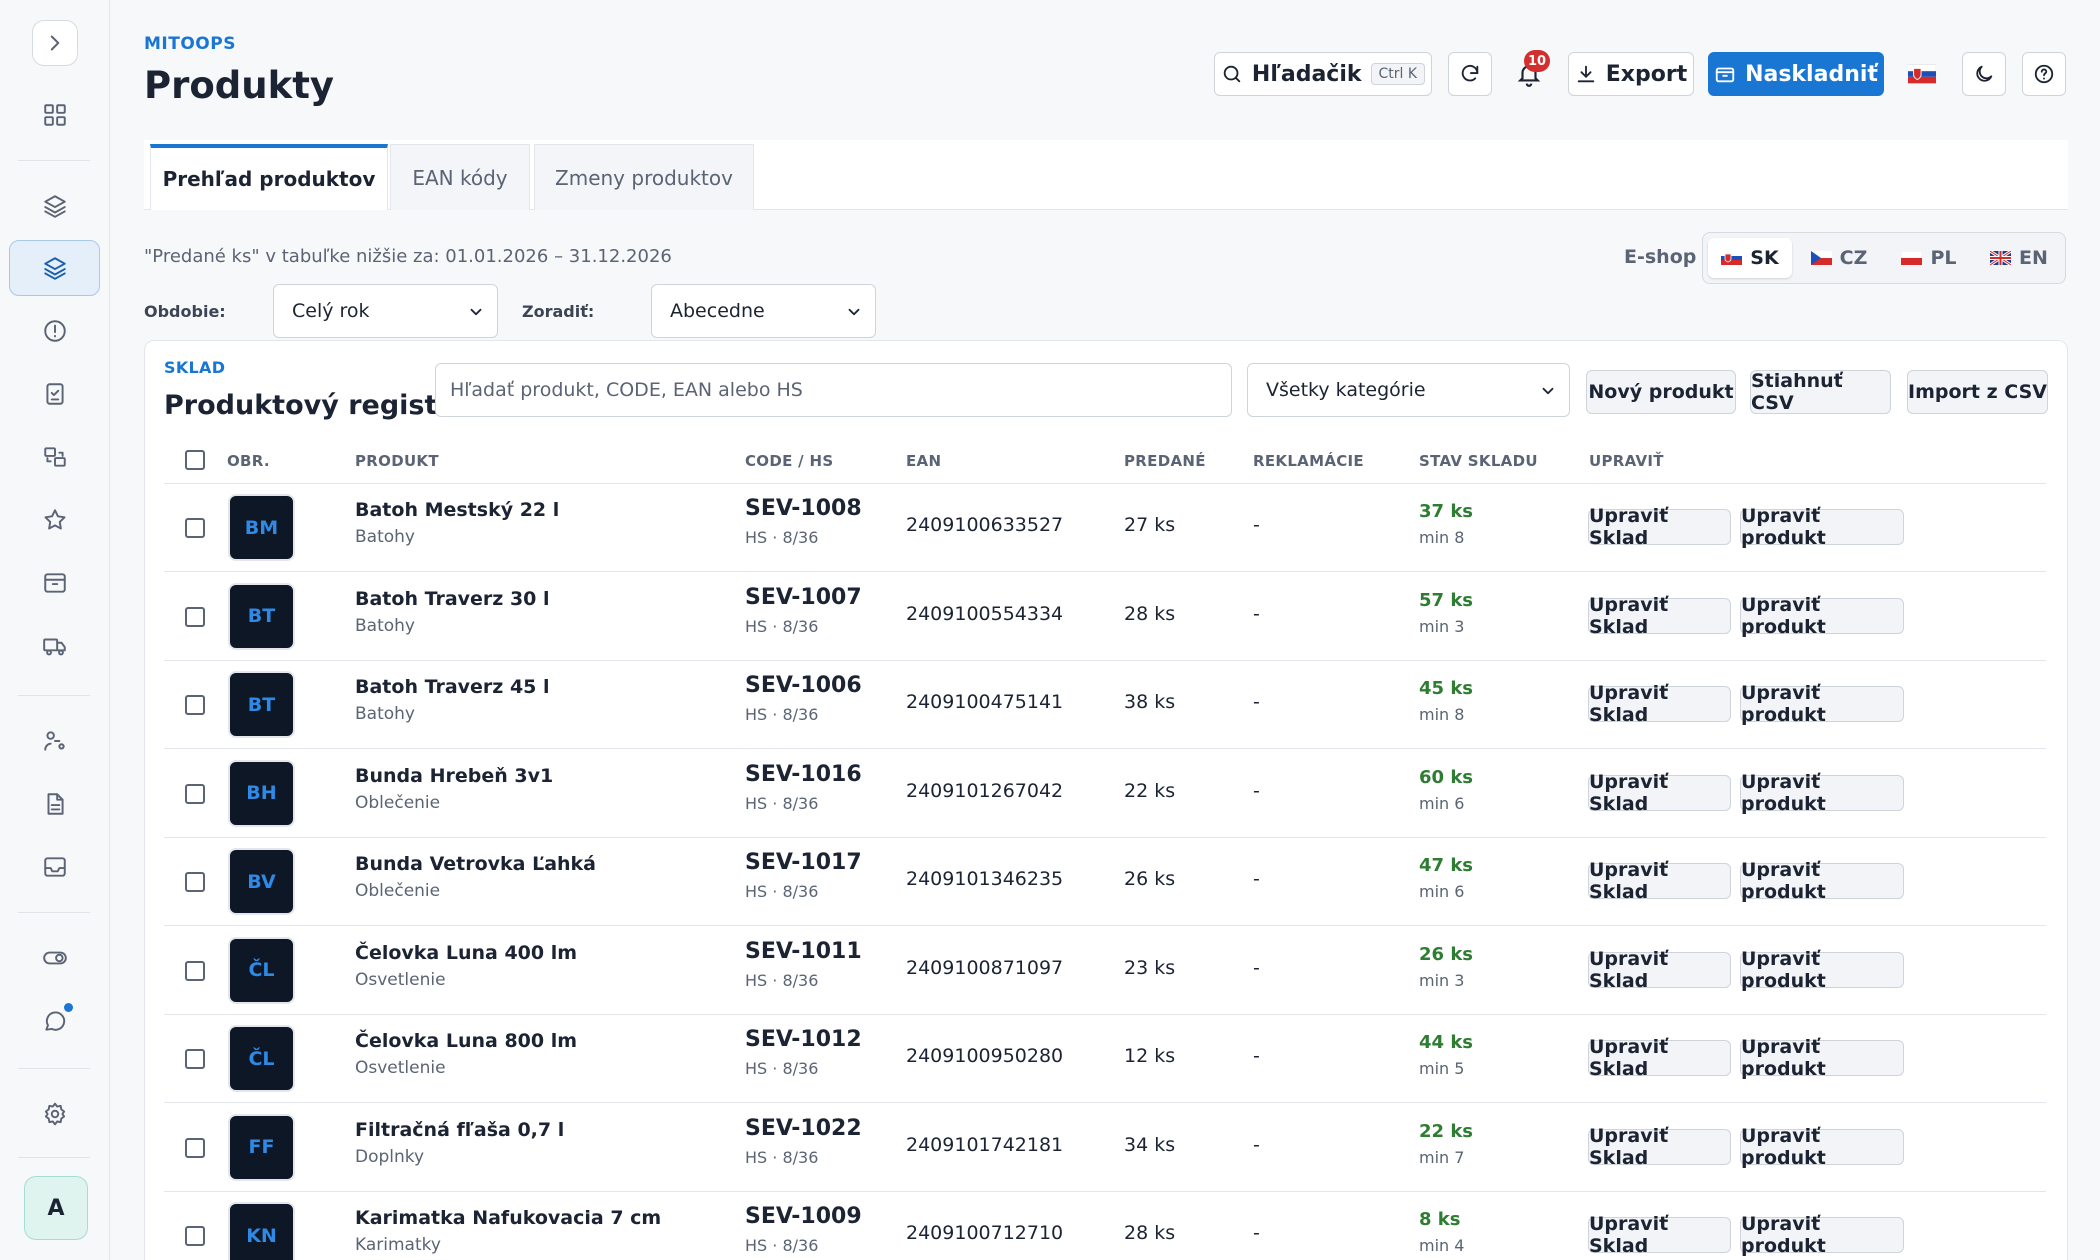 The height and width of the screenshot is (1260, 2100). Describe the element at coordinates (763, 311) in the screenshot. I see `sort-select: Abecedne` at that location.